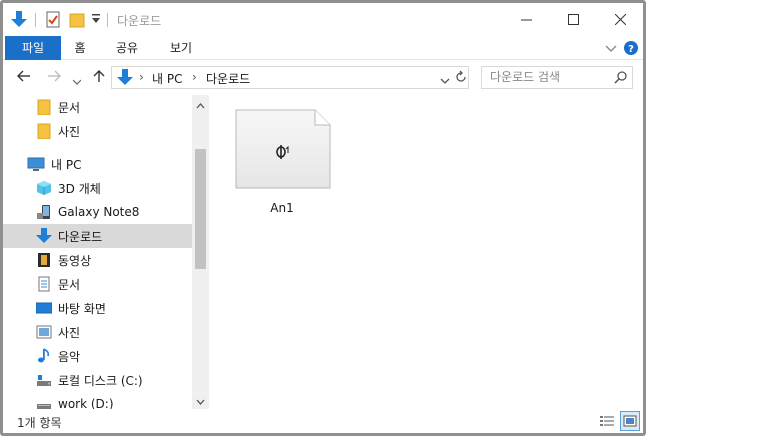 This screenshot has width=763, height=446. Describe the element at coordinates (125, 79) in the screenshot. I see `download-location-icon` at that location.